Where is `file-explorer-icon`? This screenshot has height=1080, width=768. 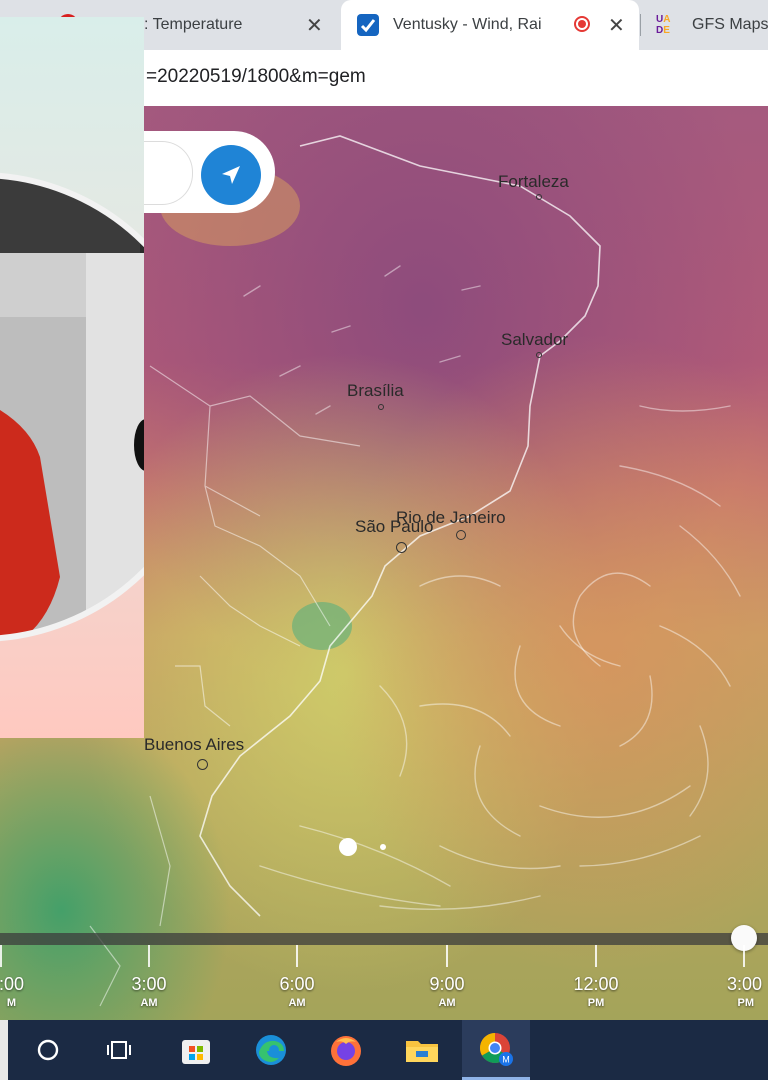 file-explorer-icon is located at coordinates (422, 1051).